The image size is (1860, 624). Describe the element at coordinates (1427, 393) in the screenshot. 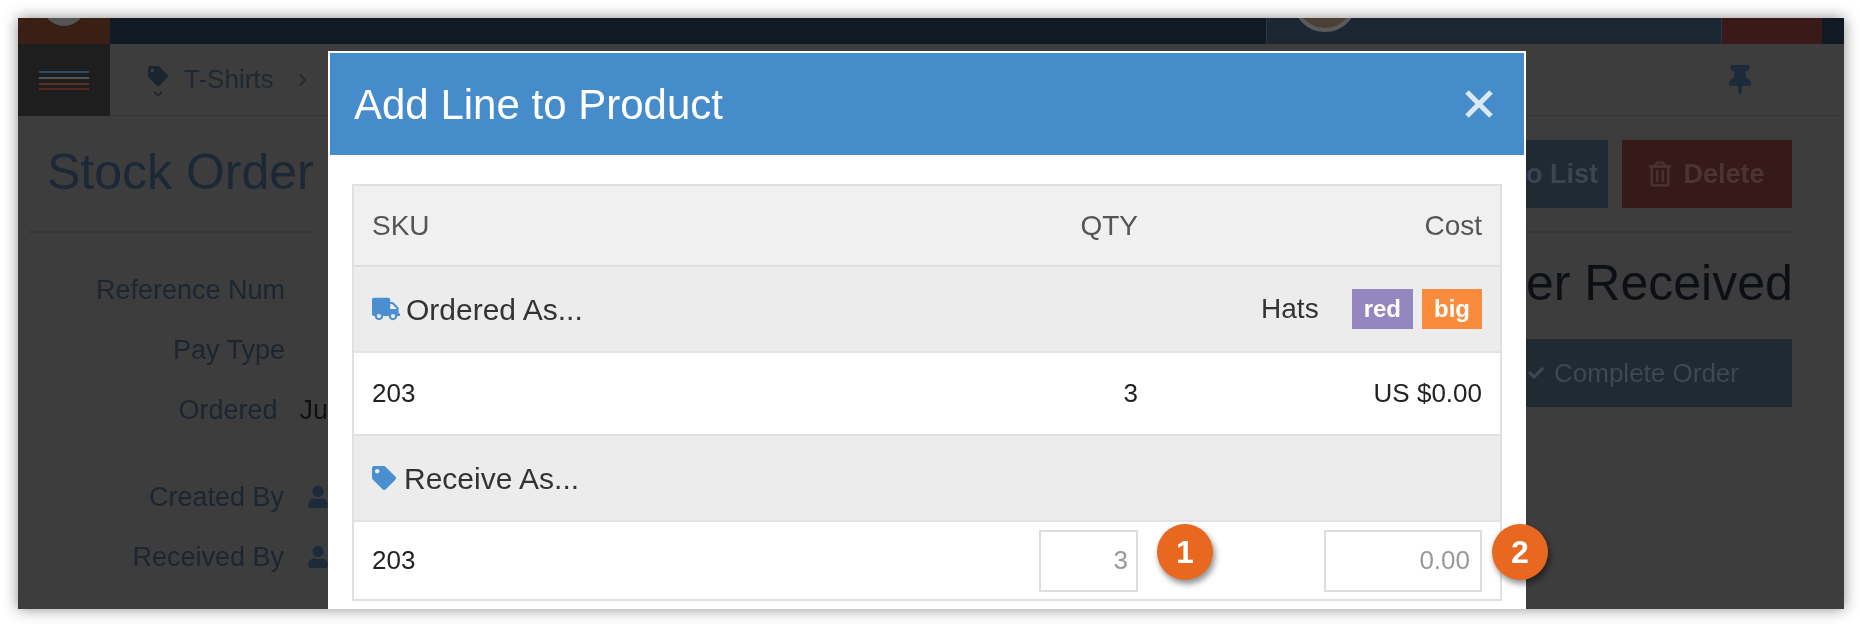

I see `table-cell-text: US $0.00` at that location.